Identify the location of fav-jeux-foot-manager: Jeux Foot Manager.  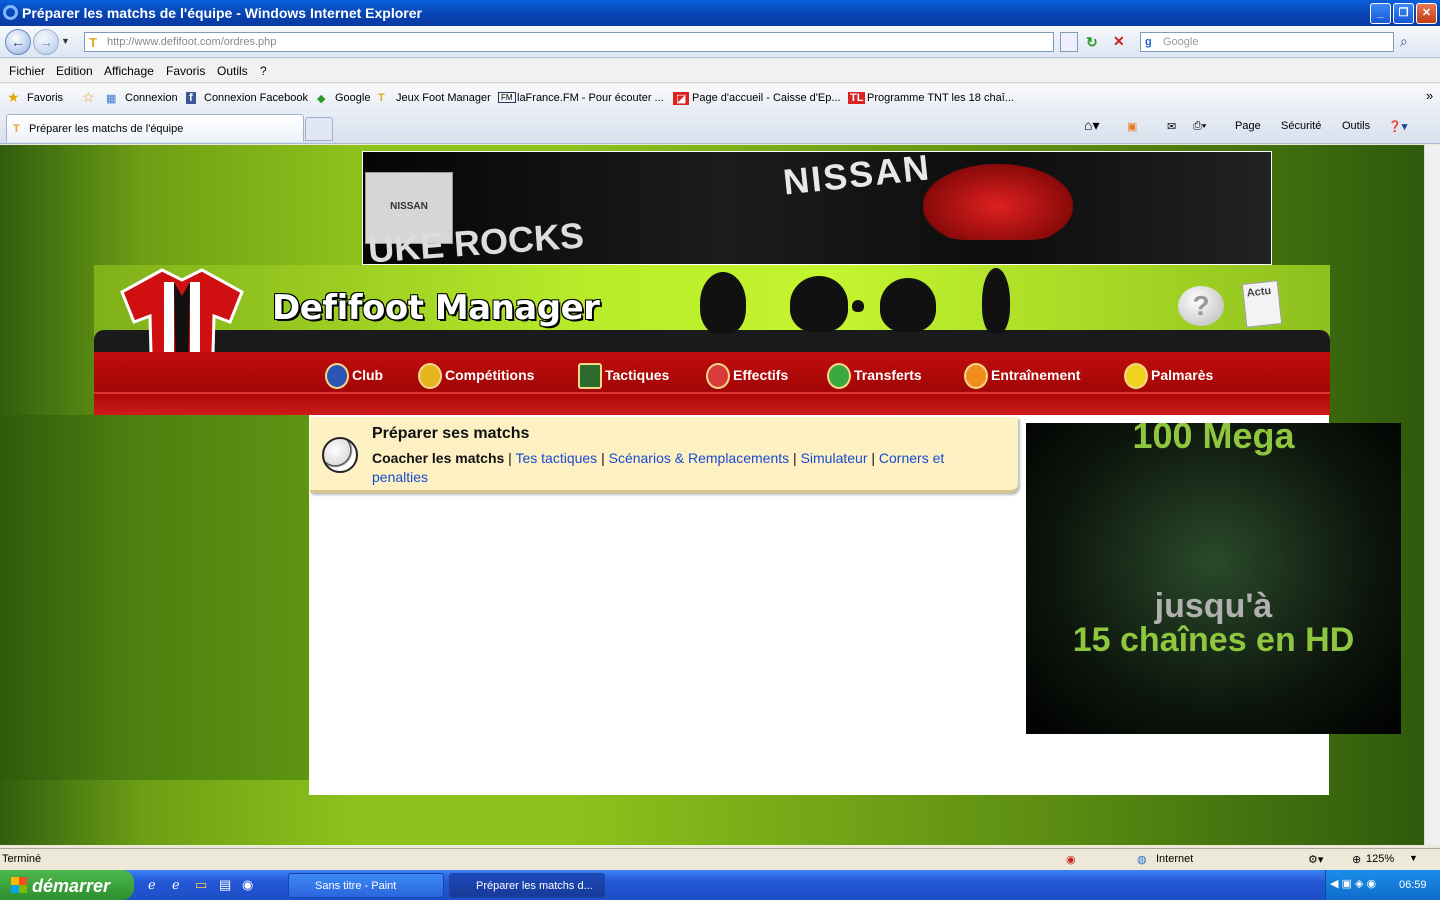
(443, 98).